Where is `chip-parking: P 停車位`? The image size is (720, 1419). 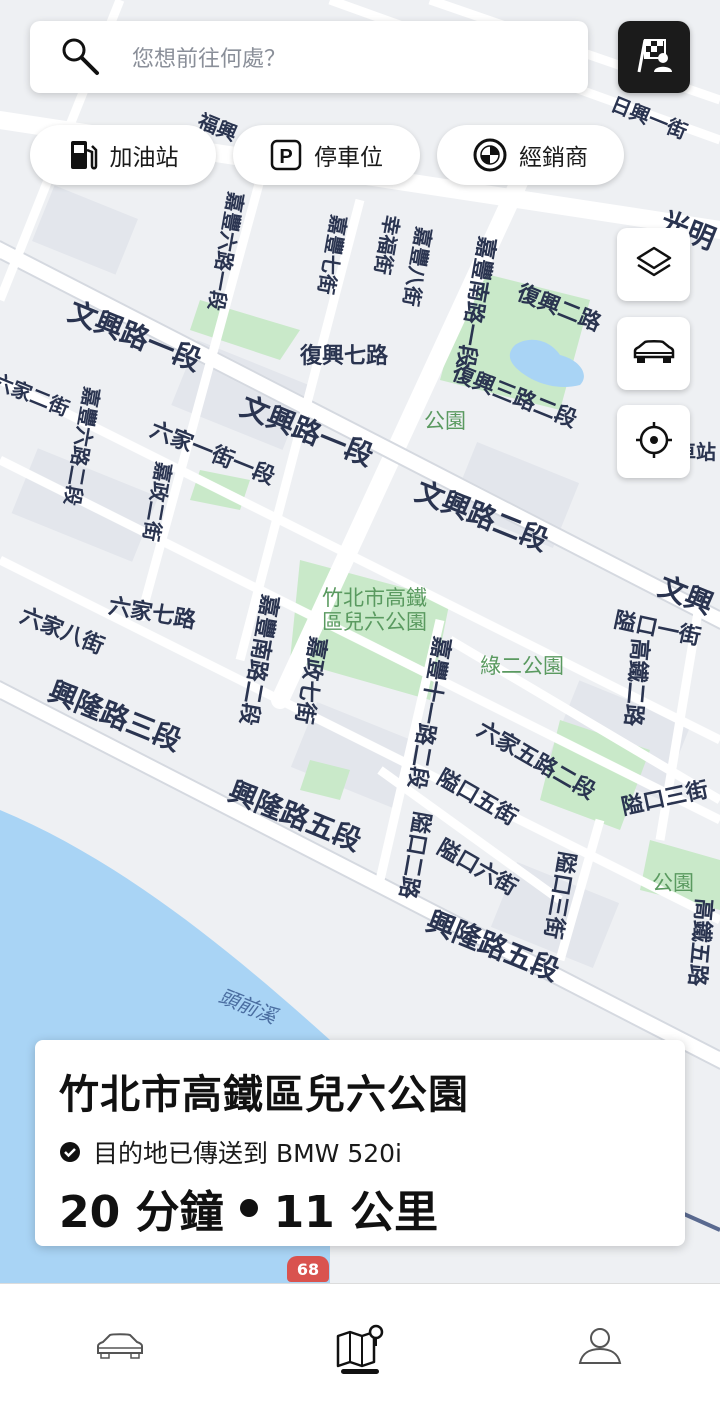
chip-parking: P 停車位 is located at coordinates (326, 155).